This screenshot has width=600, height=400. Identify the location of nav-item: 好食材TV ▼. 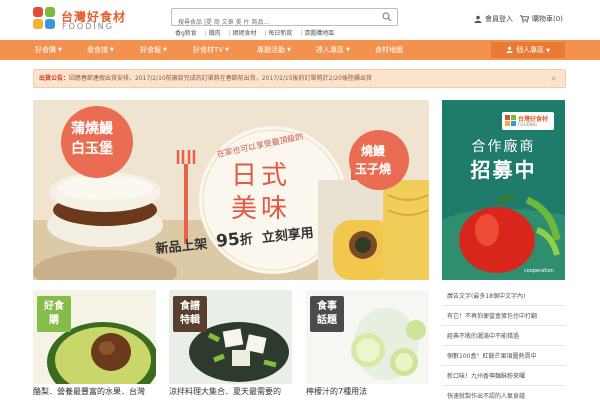
(211, 50).